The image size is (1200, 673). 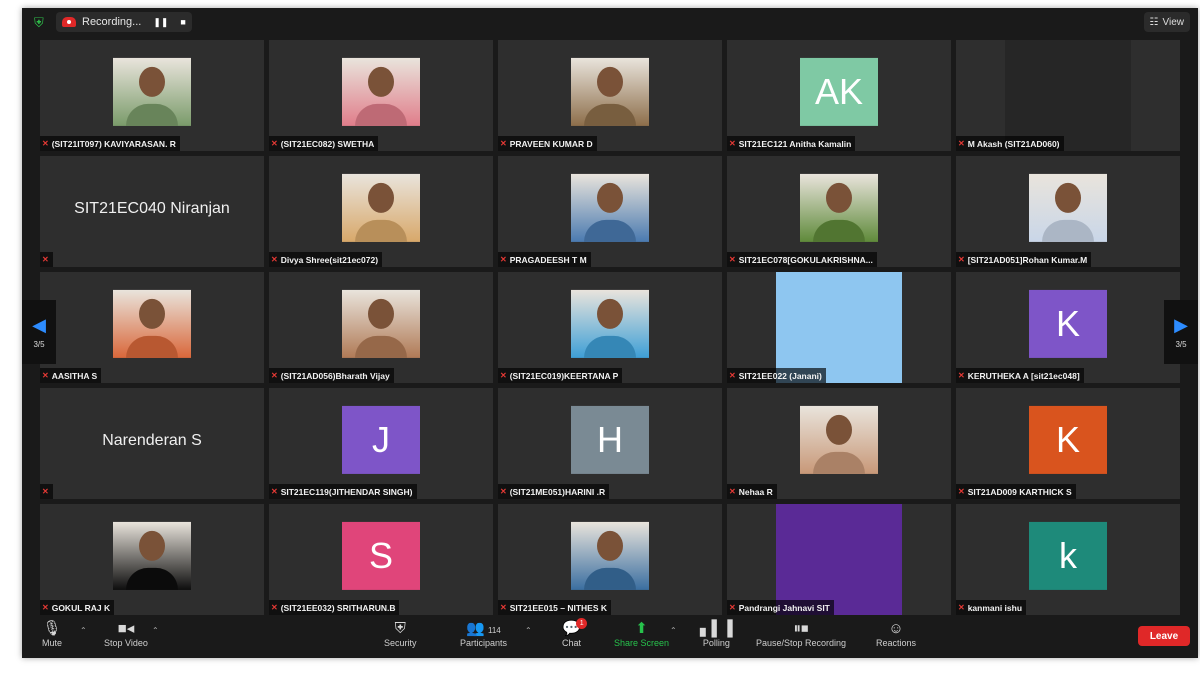 I want to click on participant-tile: ✕ (SIT21IT097) KAVIYARASAN. R, so click(x=152, y=95).